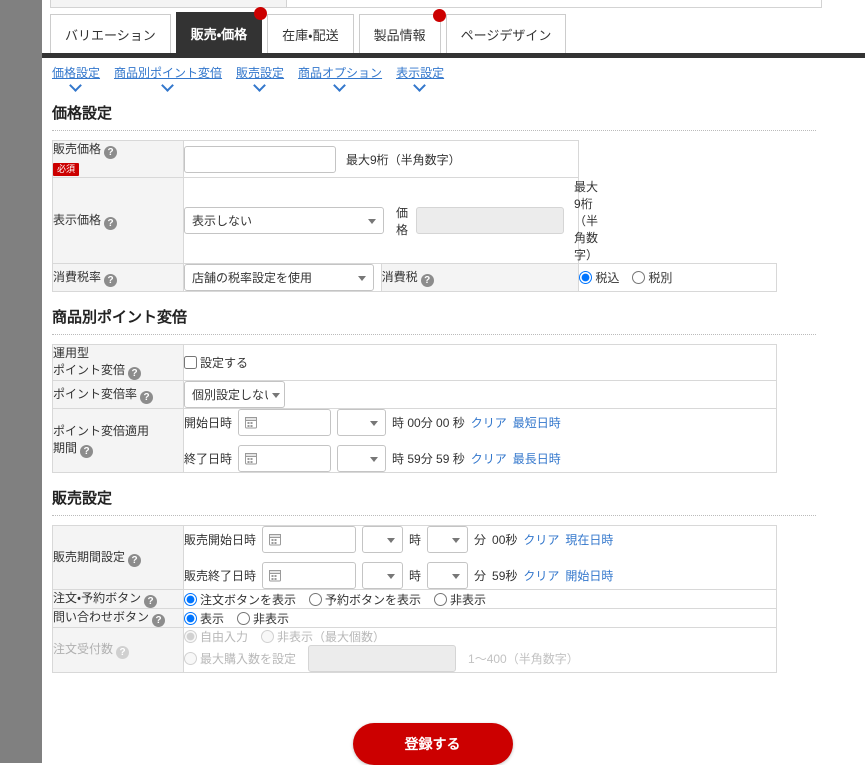 This screenshot has height=765, width=865. What do you see at coordinates (362, 422) in the screenshot?
I see `point-start-hour-select` at bounding box center [362, 422].